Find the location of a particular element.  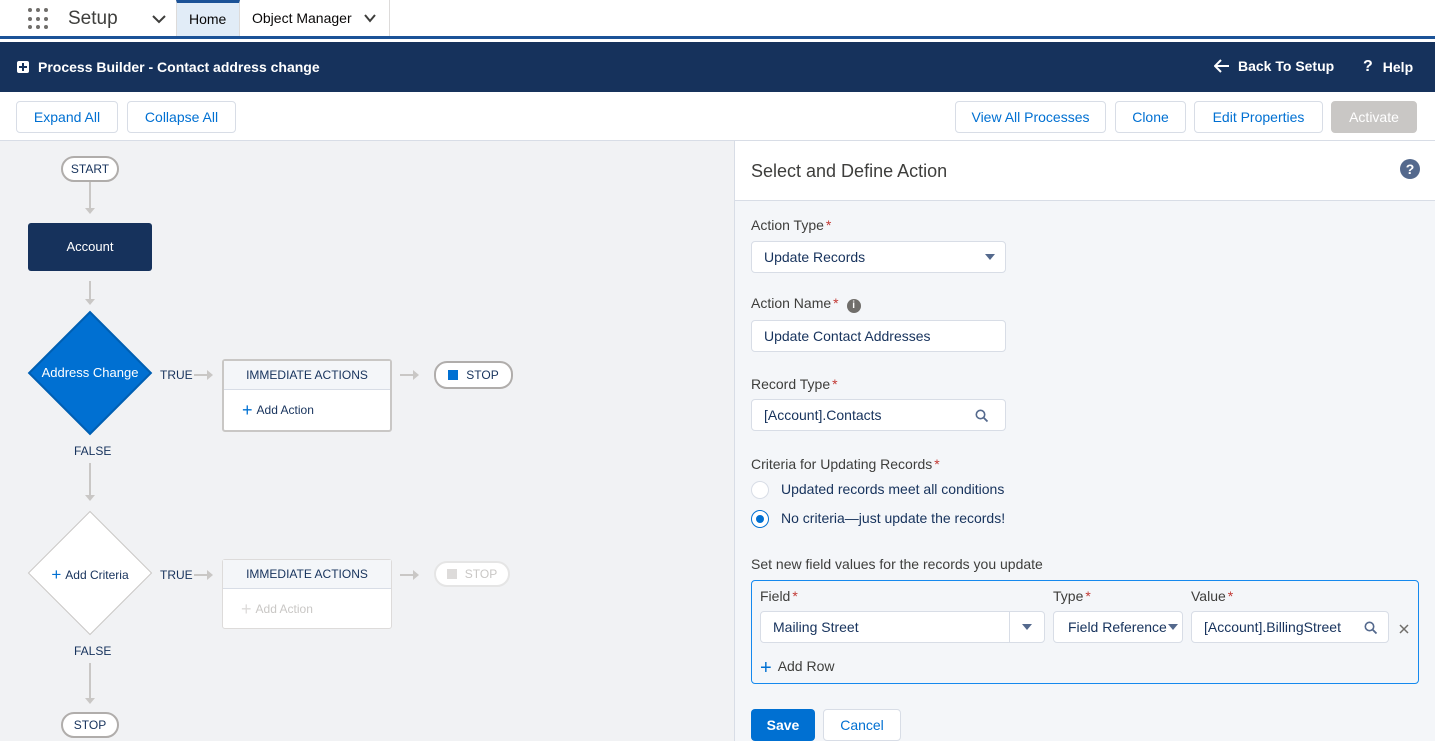

record-type-lookup: [Account].Contacts is located at coordinates (878, 415).